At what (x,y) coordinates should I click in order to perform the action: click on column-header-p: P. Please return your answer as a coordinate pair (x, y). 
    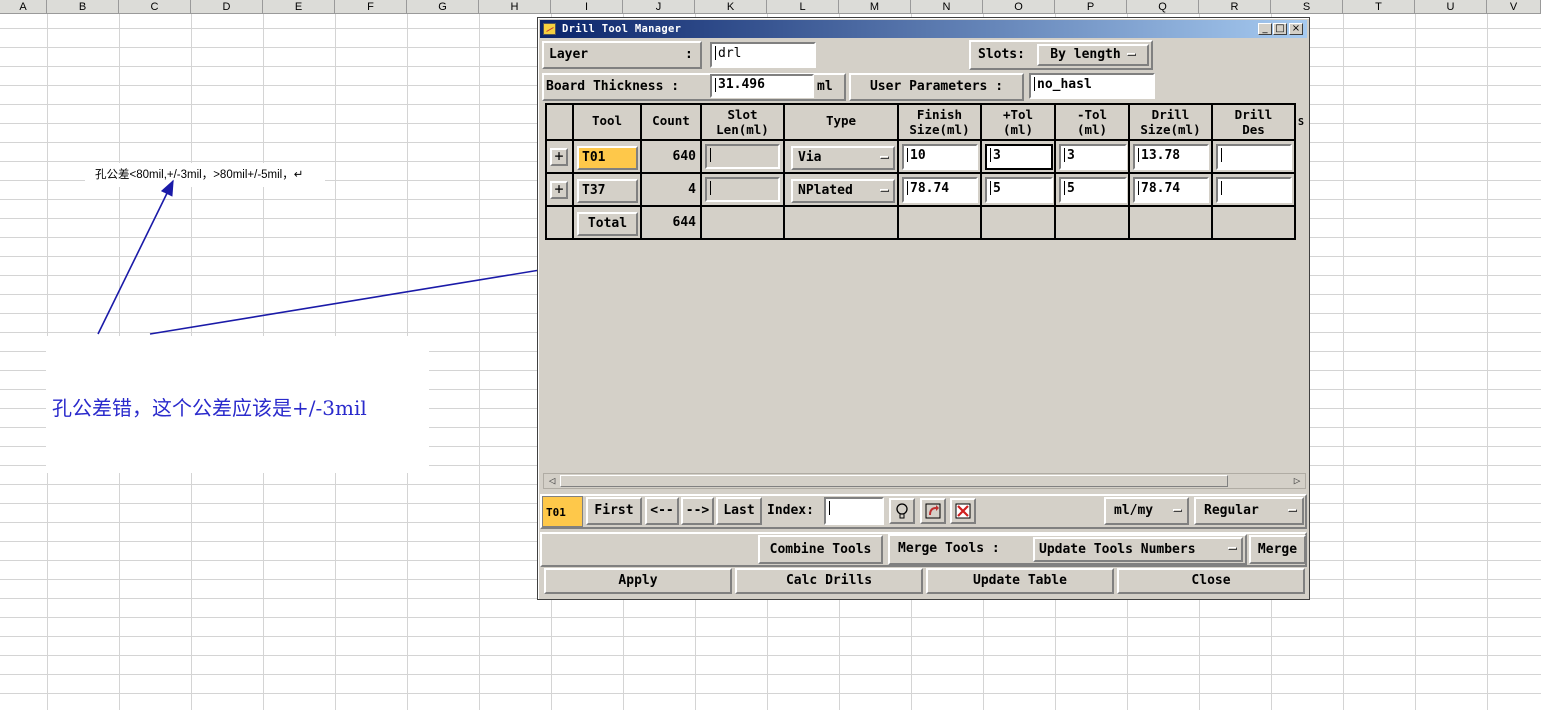
    Looking at the image, I should click on (1091, 7).